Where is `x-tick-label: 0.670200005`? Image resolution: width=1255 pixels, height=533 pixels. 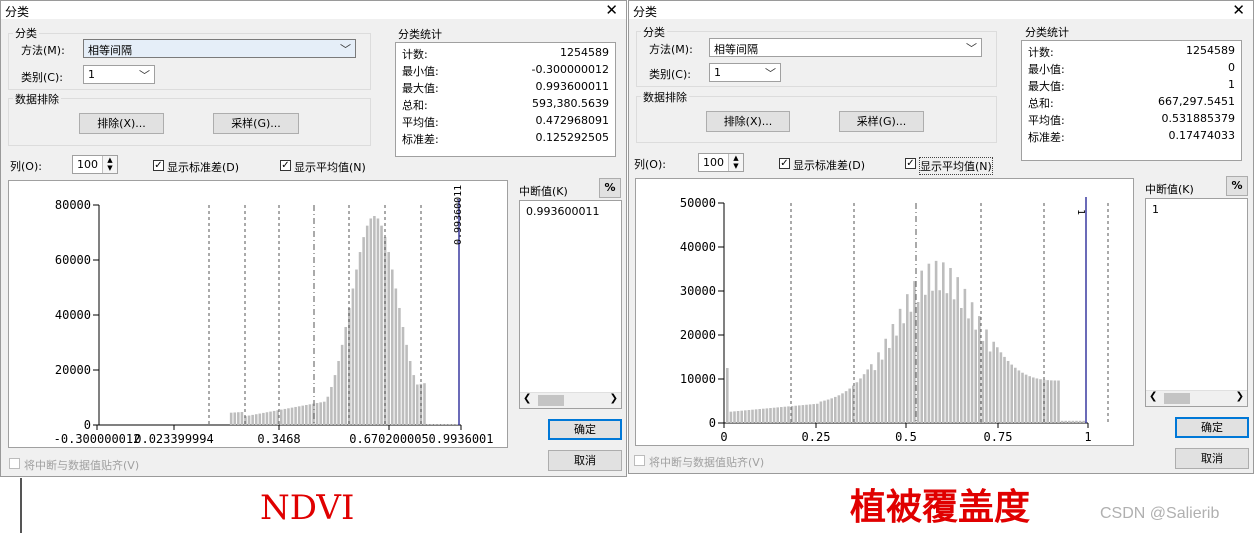
x-tick-label: 0.670200005 is located at coordinates (388, 439).